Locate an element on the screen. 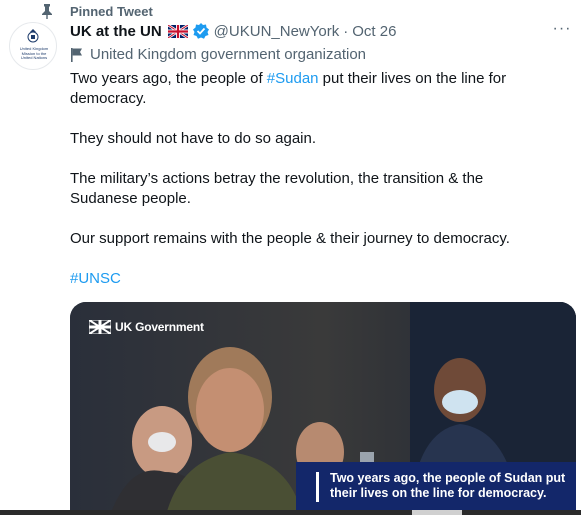  hashtag-sudan-link: #Sudan is located at coordinates (293, 78).